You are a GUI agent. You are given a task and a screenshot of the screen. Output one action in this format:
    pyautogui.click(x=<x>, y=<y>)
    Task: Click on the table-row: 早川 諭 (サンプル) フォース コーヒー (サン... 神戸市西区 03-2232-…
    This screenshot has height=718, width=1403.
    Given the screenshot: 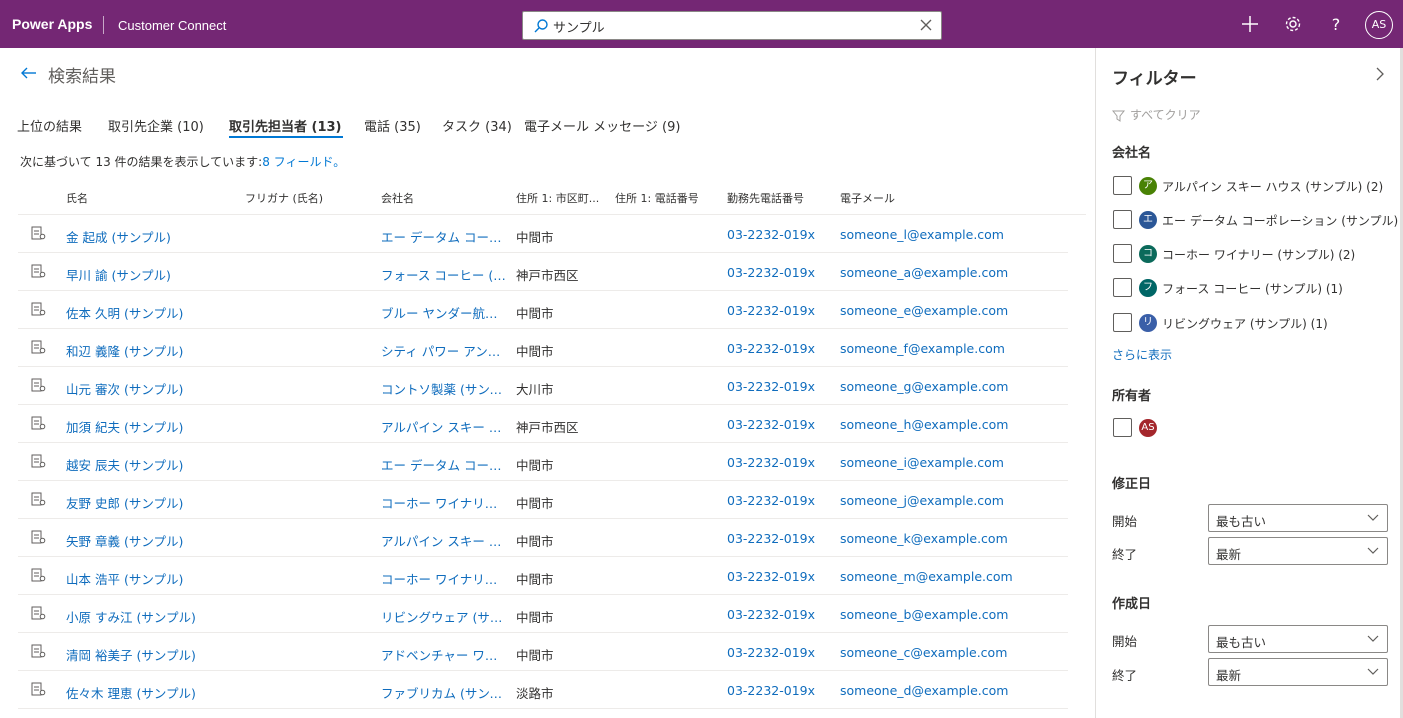 What is the action you would take?
    pyautogui.click(x=543, y=272)
    